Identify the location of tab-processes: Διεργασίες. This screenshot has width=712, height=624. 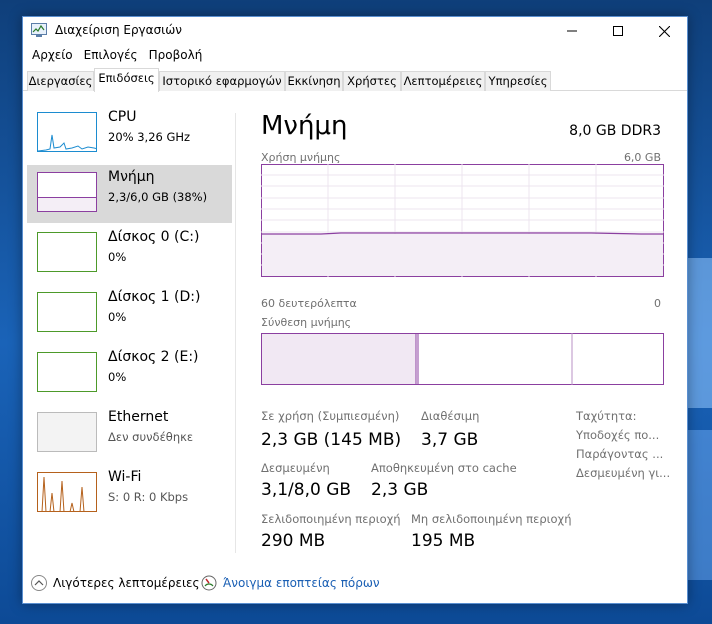
(60, 81).